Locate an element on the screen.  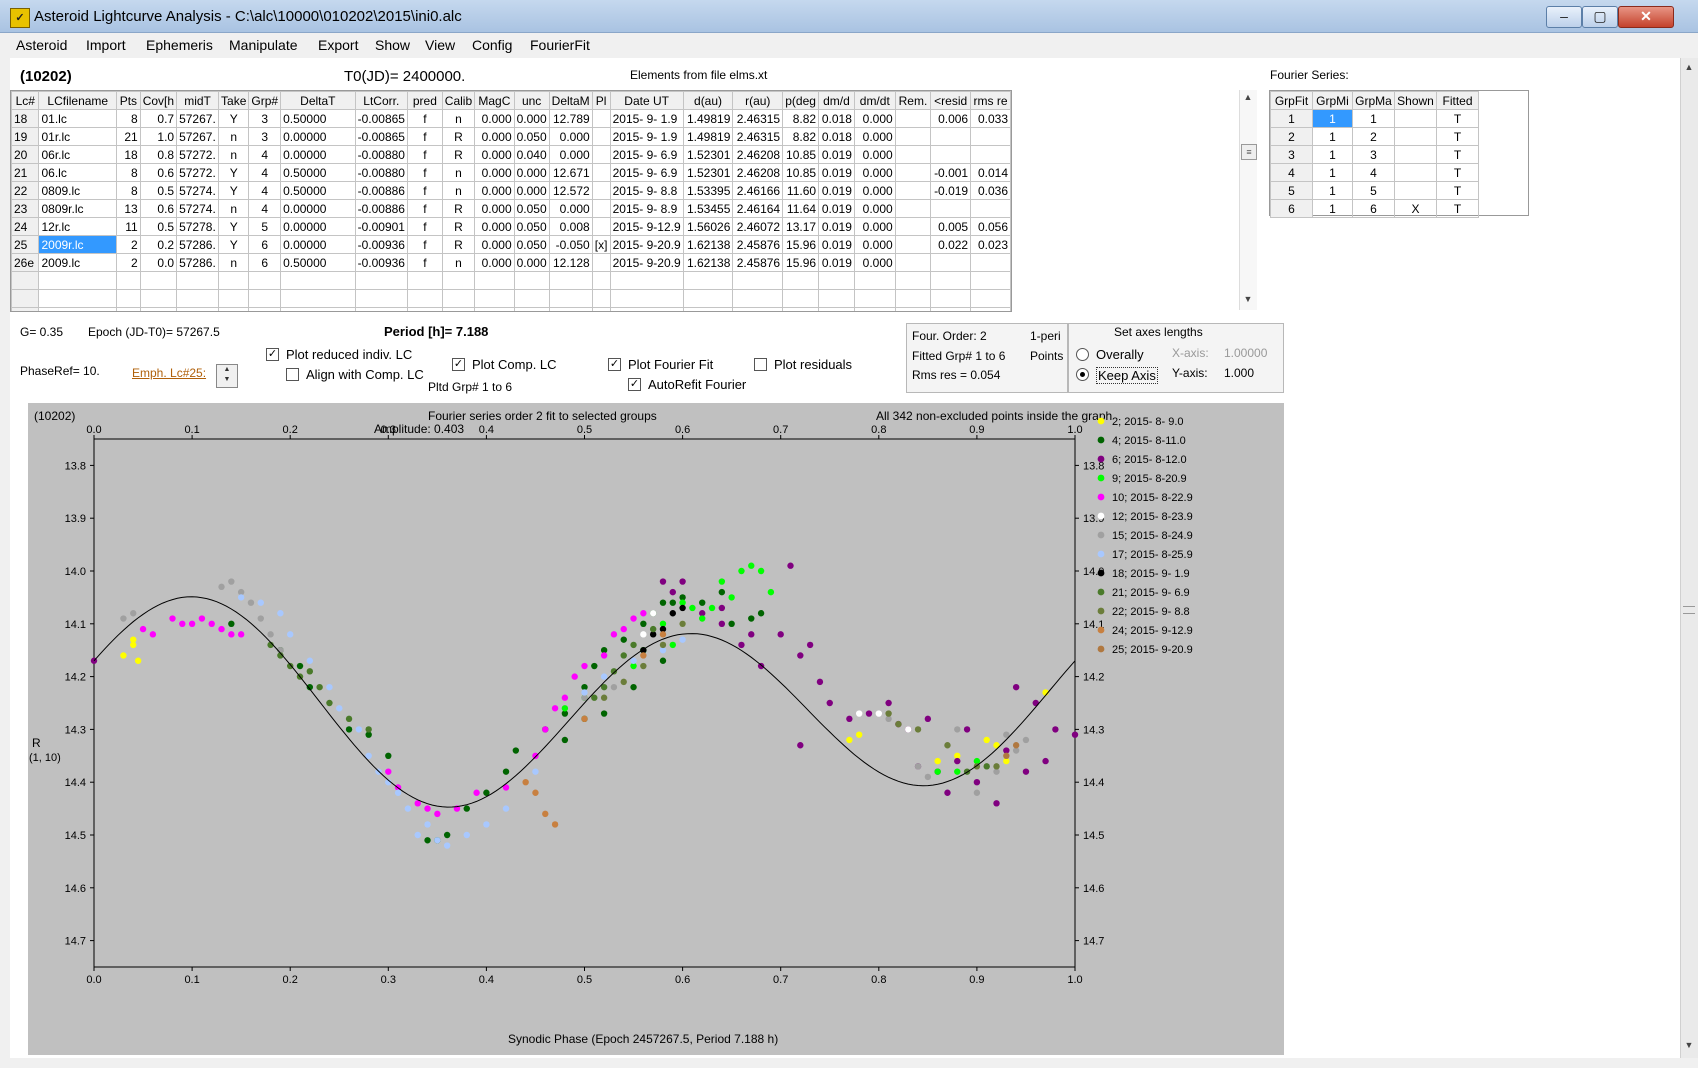
plot-comp-checkbox: ✓ is located at coordinates (458, 364).